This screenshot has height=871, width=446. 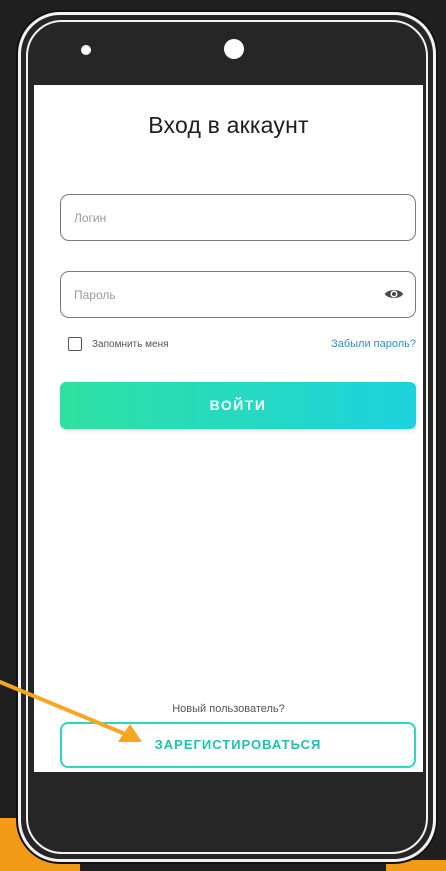 I want to click on password-input-placeholder: Пароль, so click(x=95, y=295).